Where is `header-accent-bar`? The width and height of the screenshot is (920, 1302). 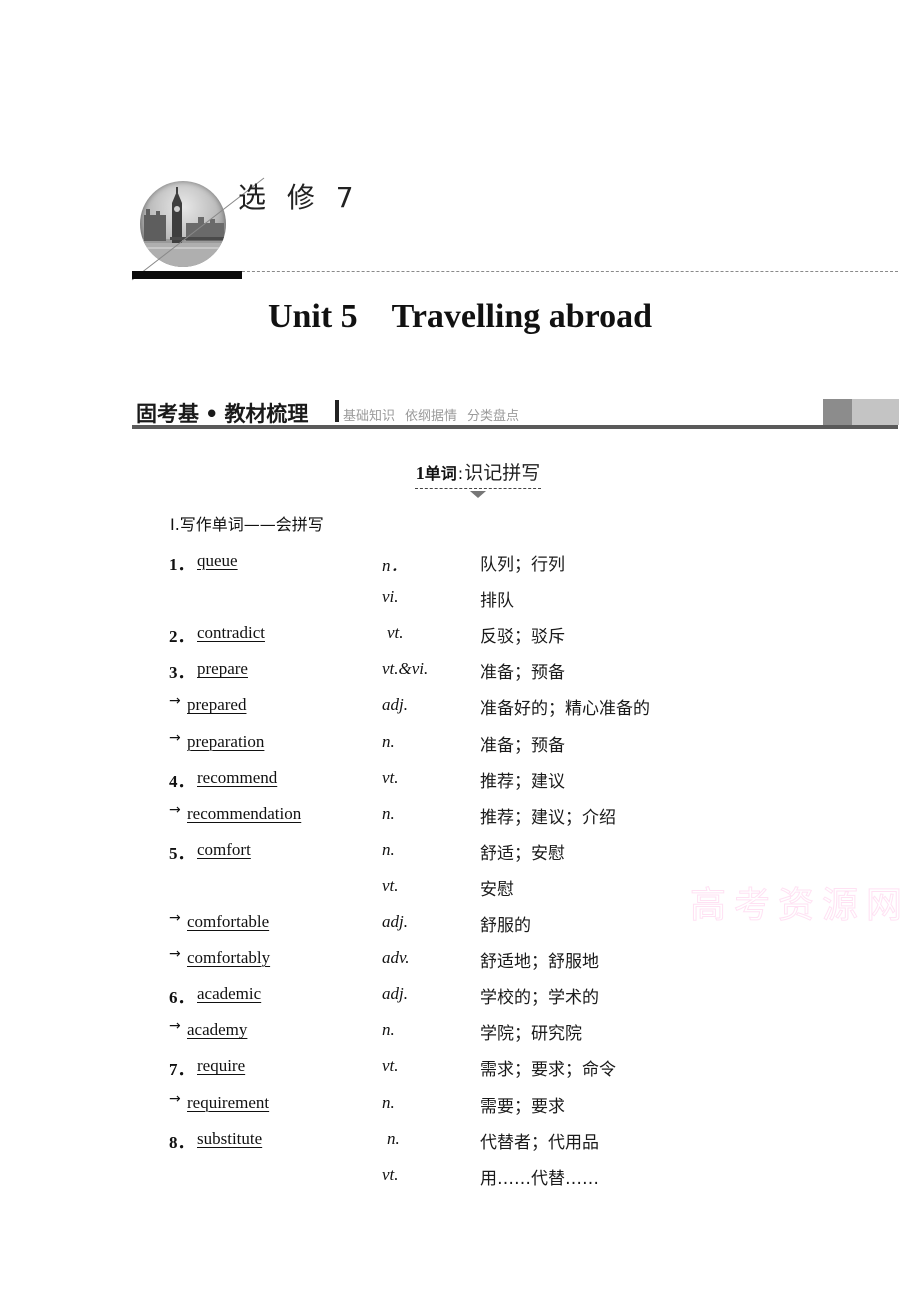 header-accent-bar is located at coordinates (187, 275).